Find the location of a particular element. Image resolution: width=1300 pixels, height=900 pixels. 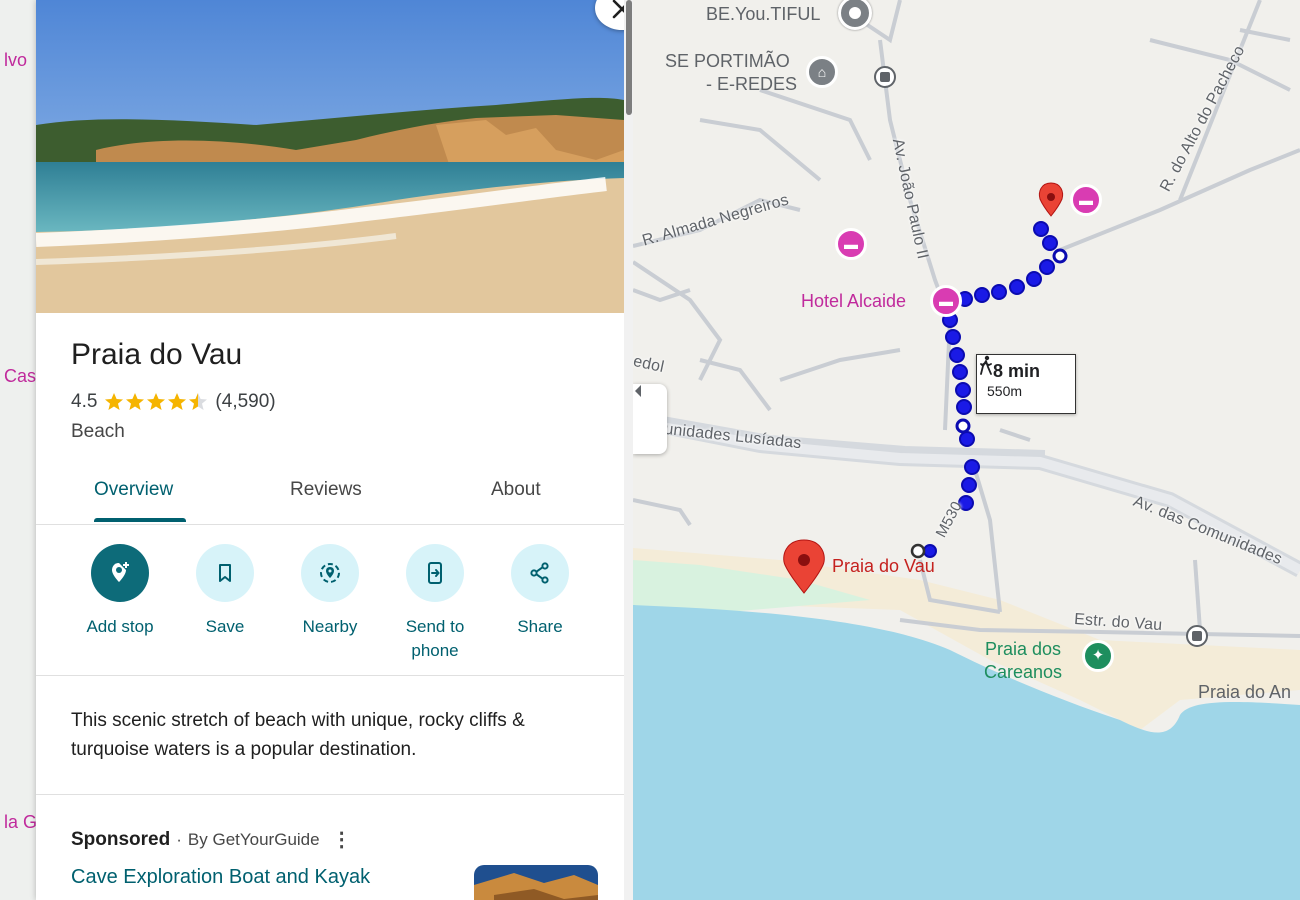

walking-time-callout: 8 min 550m is located at coordinates (1026, 384).